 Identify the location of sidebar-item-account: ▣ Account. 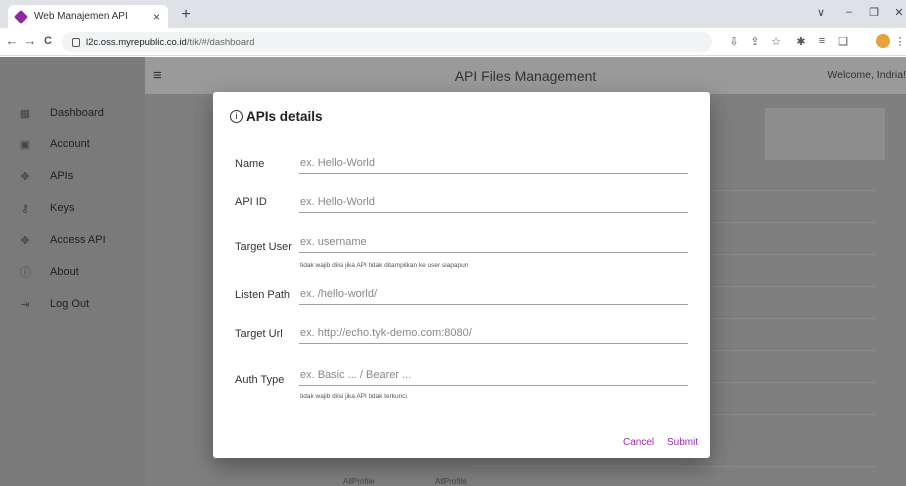
(72, 144).